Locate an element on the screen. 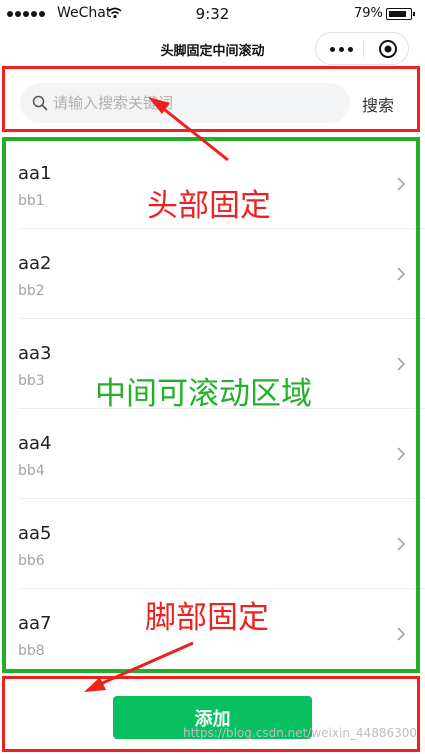  menu-capsule is located at coordinates (362, 48).